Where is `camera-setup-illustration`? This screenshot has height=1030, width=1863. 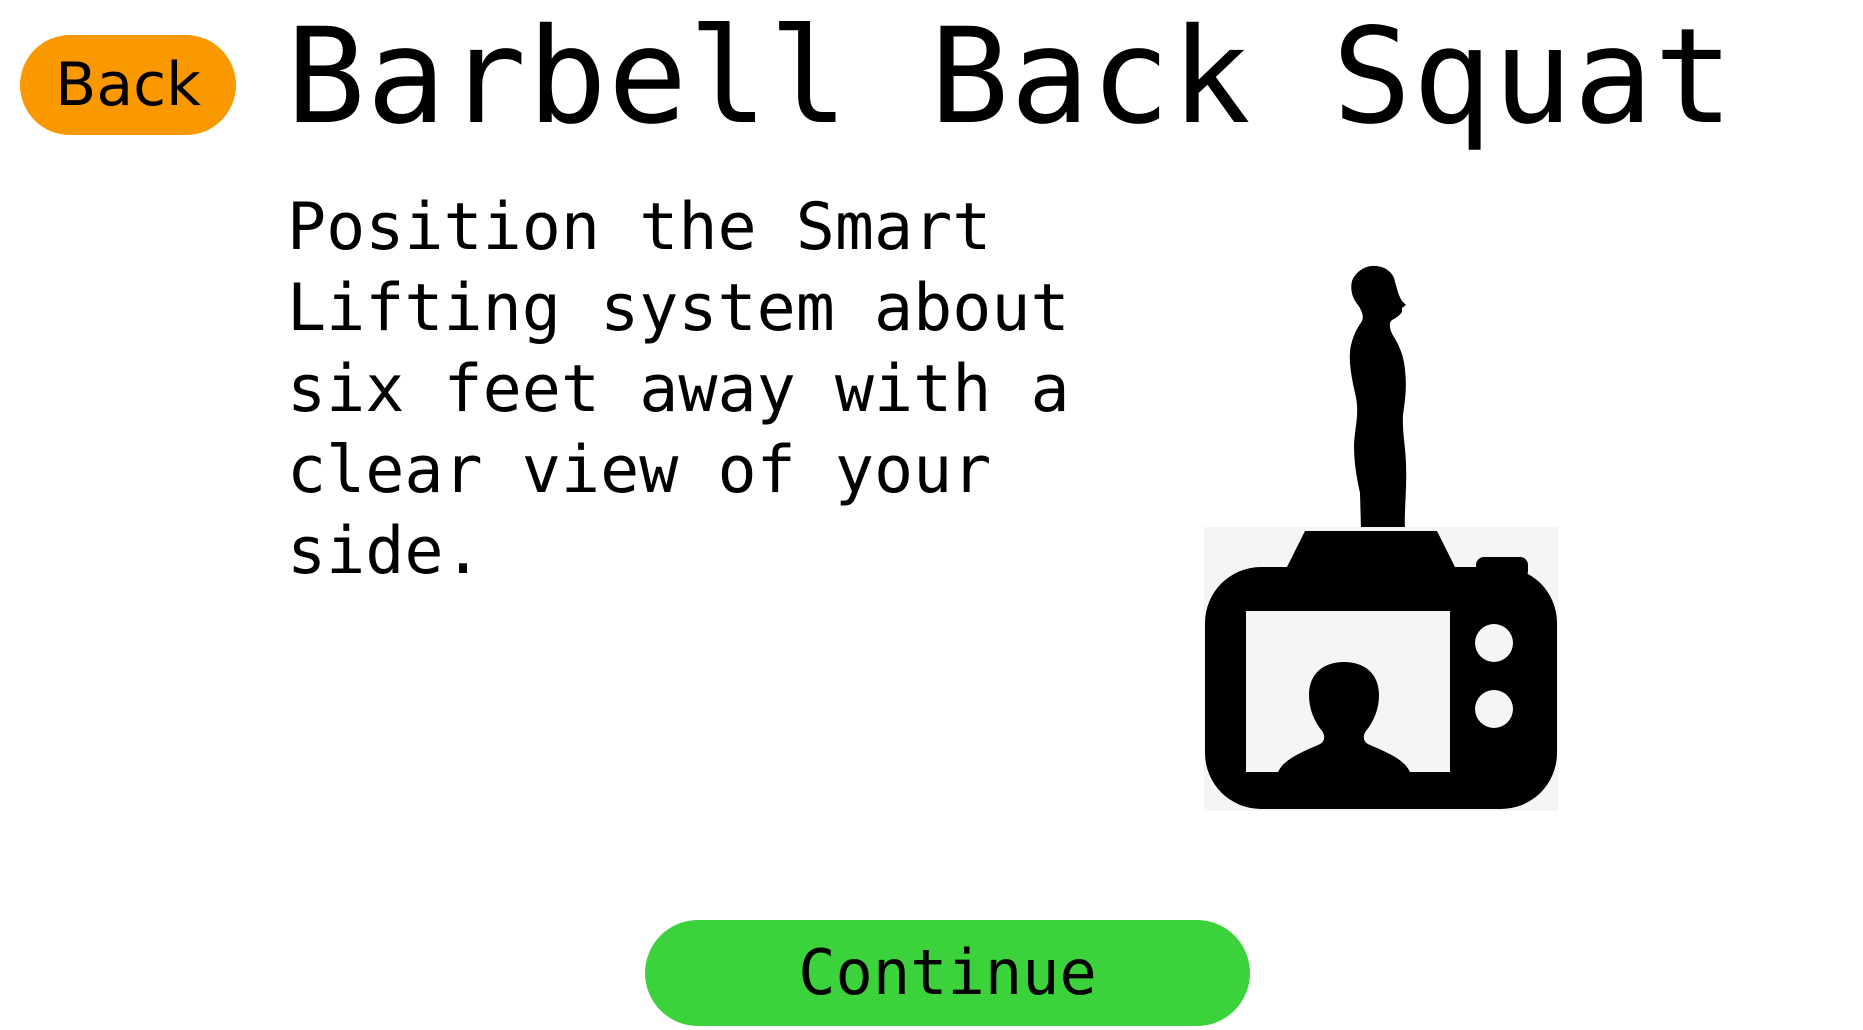 camera-setup-illustration is located at coordinates (1381, 538).